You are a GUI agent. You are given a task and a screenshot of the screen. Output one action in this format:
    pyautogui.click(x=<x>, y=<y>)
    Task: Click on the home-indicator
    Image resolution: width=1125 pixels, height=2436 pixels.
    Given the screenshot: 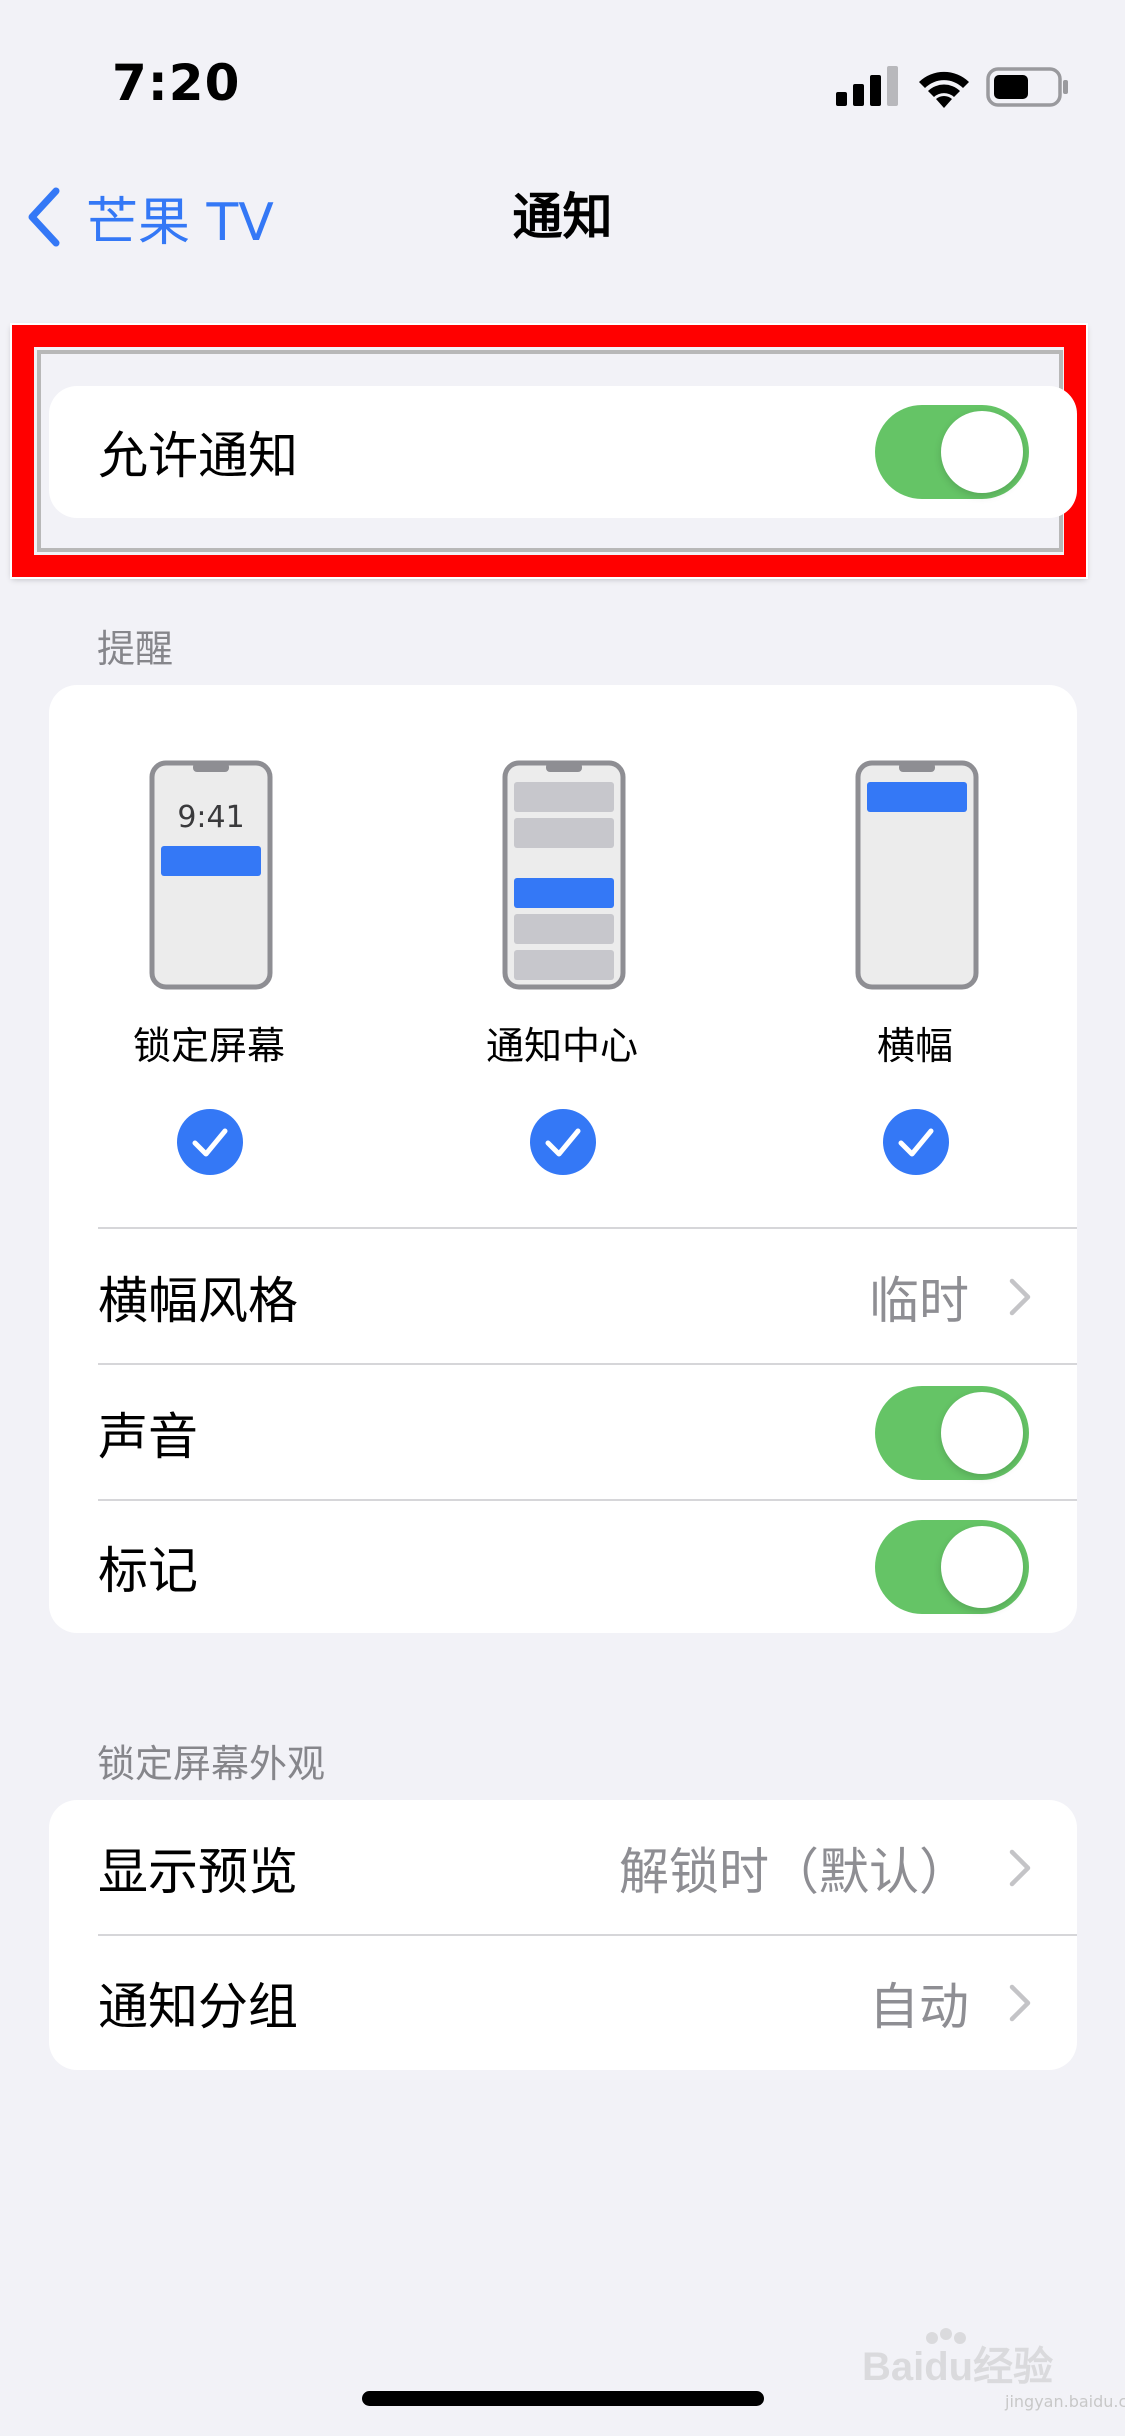 What is the action you would take?
    pyautogui.click(x=563, y=2398)
    